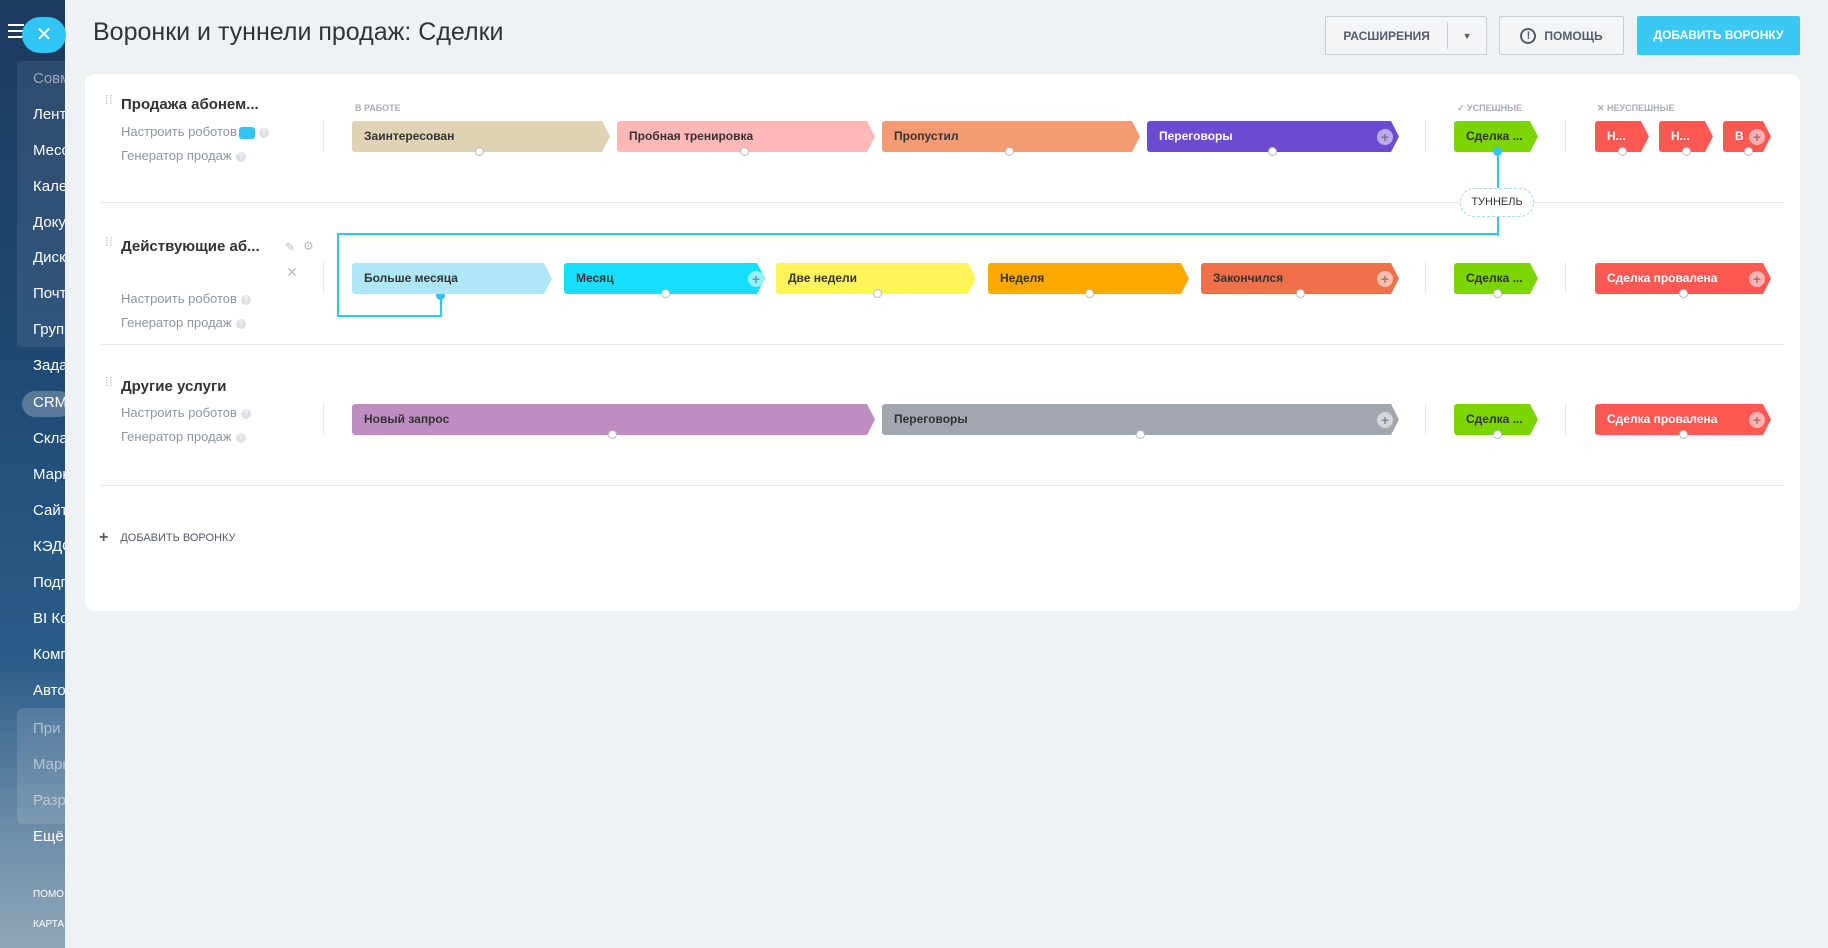 The image size is (1828, 948). What do you see at coordinates (1528, 35) in the screenshot?
I see `info-icon: !` at bounding box center [1528, 35].